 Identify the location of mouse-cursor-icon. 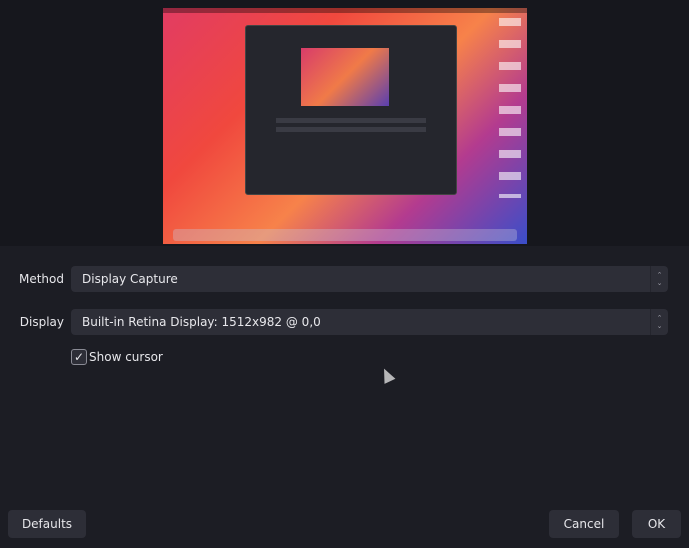
(387, 375).